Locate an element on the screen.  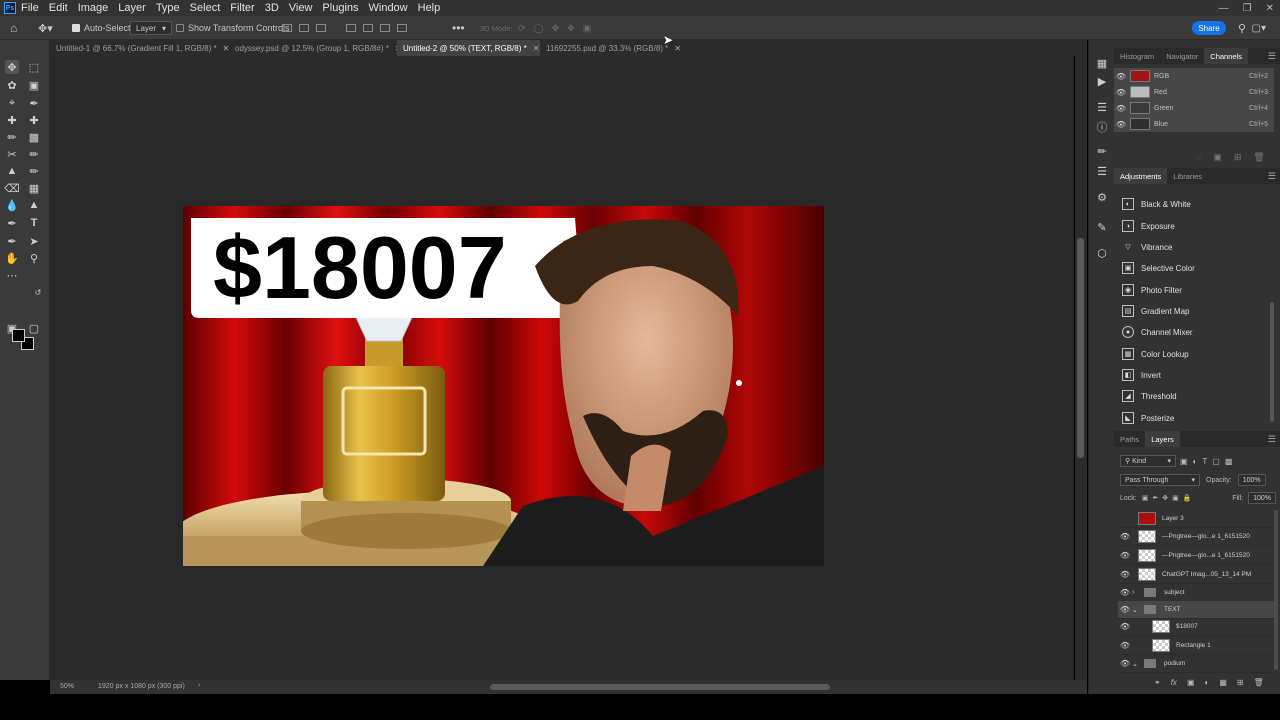
stamp-tool-icon: ▲ is located at coordinates (12, 171).